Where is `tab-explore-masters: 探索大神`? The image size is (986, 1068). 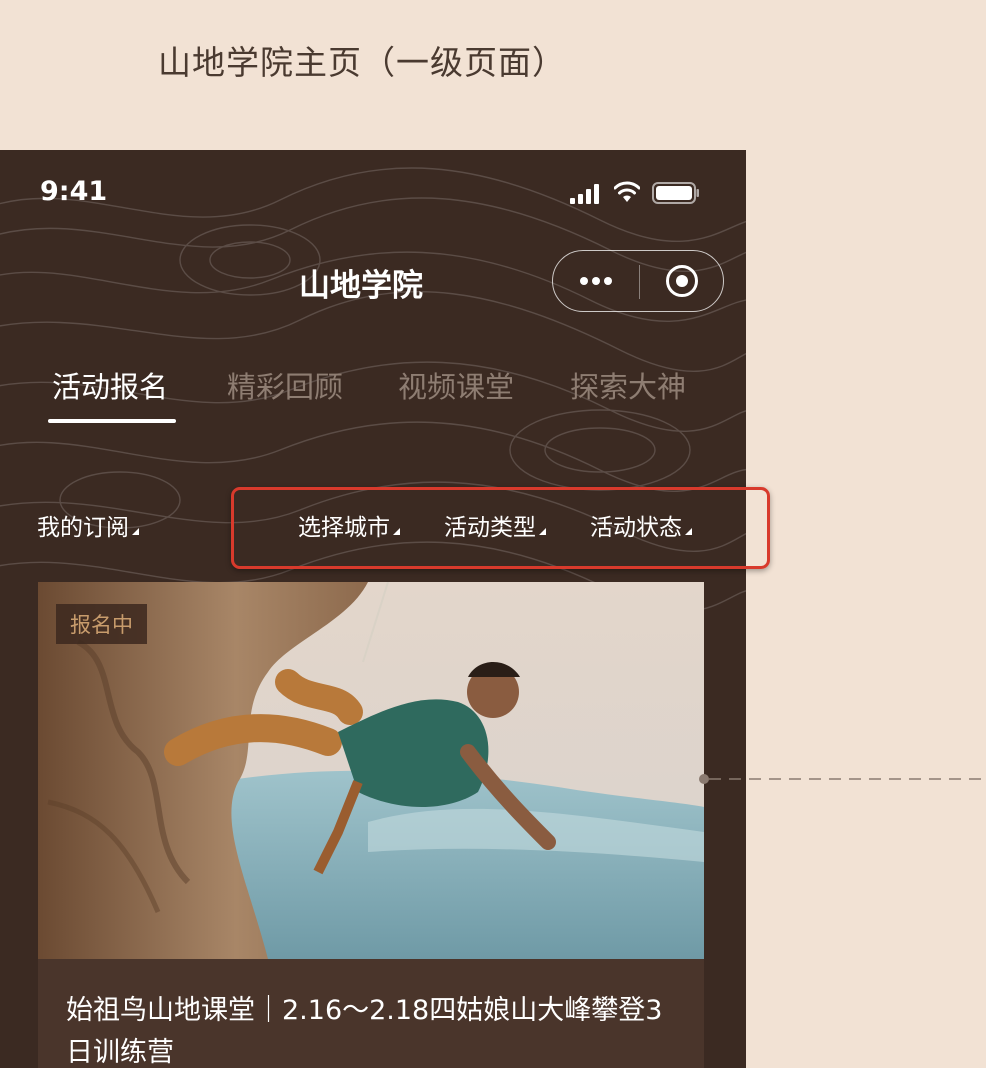
tab-explore-masters: 探索大神 is located at coordinates (628, 385).